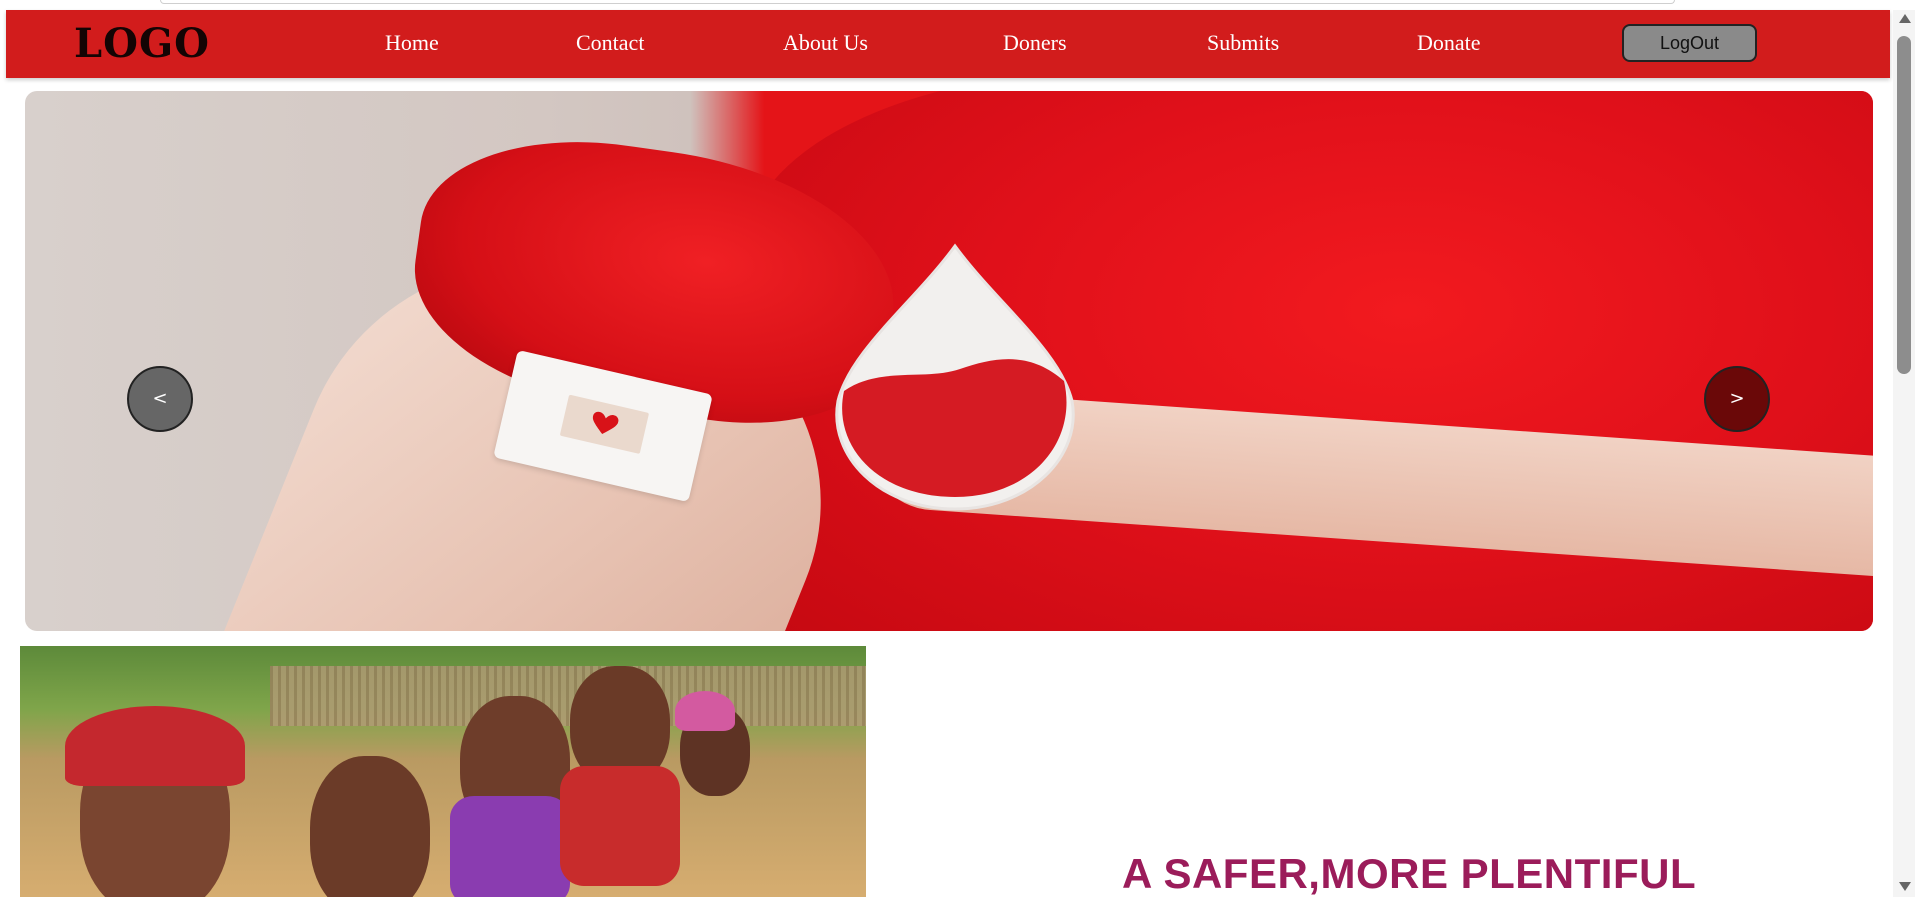  Describe the element at coordinates (142, 43) in the screenshot. I see `logo: LOGO` at that location.